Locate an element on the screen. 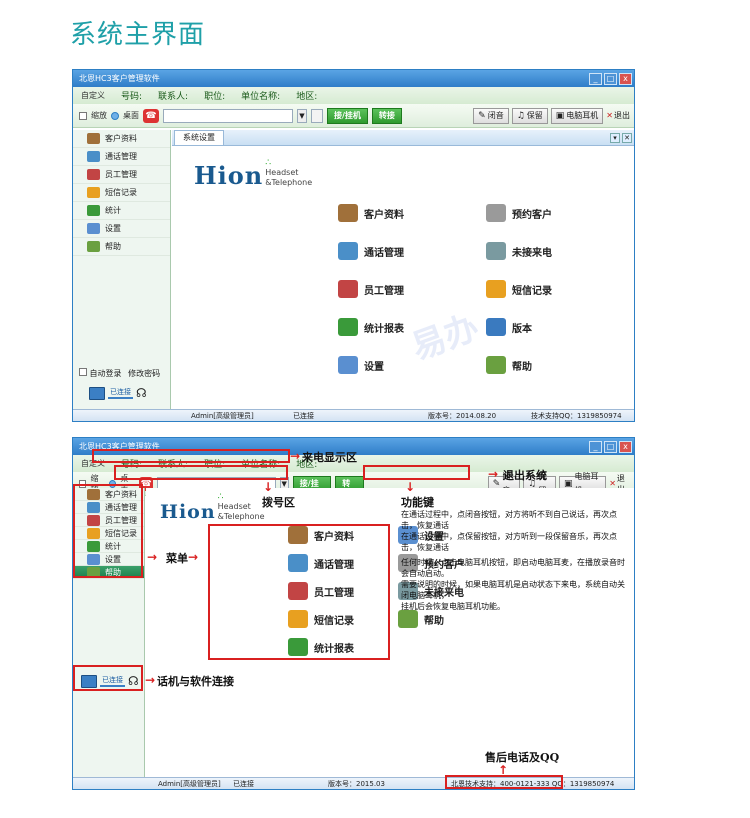 This screenshot has width=750, height=818. annotation-phone-link: 话机与软件连接 is located at coordinates (195, 681).